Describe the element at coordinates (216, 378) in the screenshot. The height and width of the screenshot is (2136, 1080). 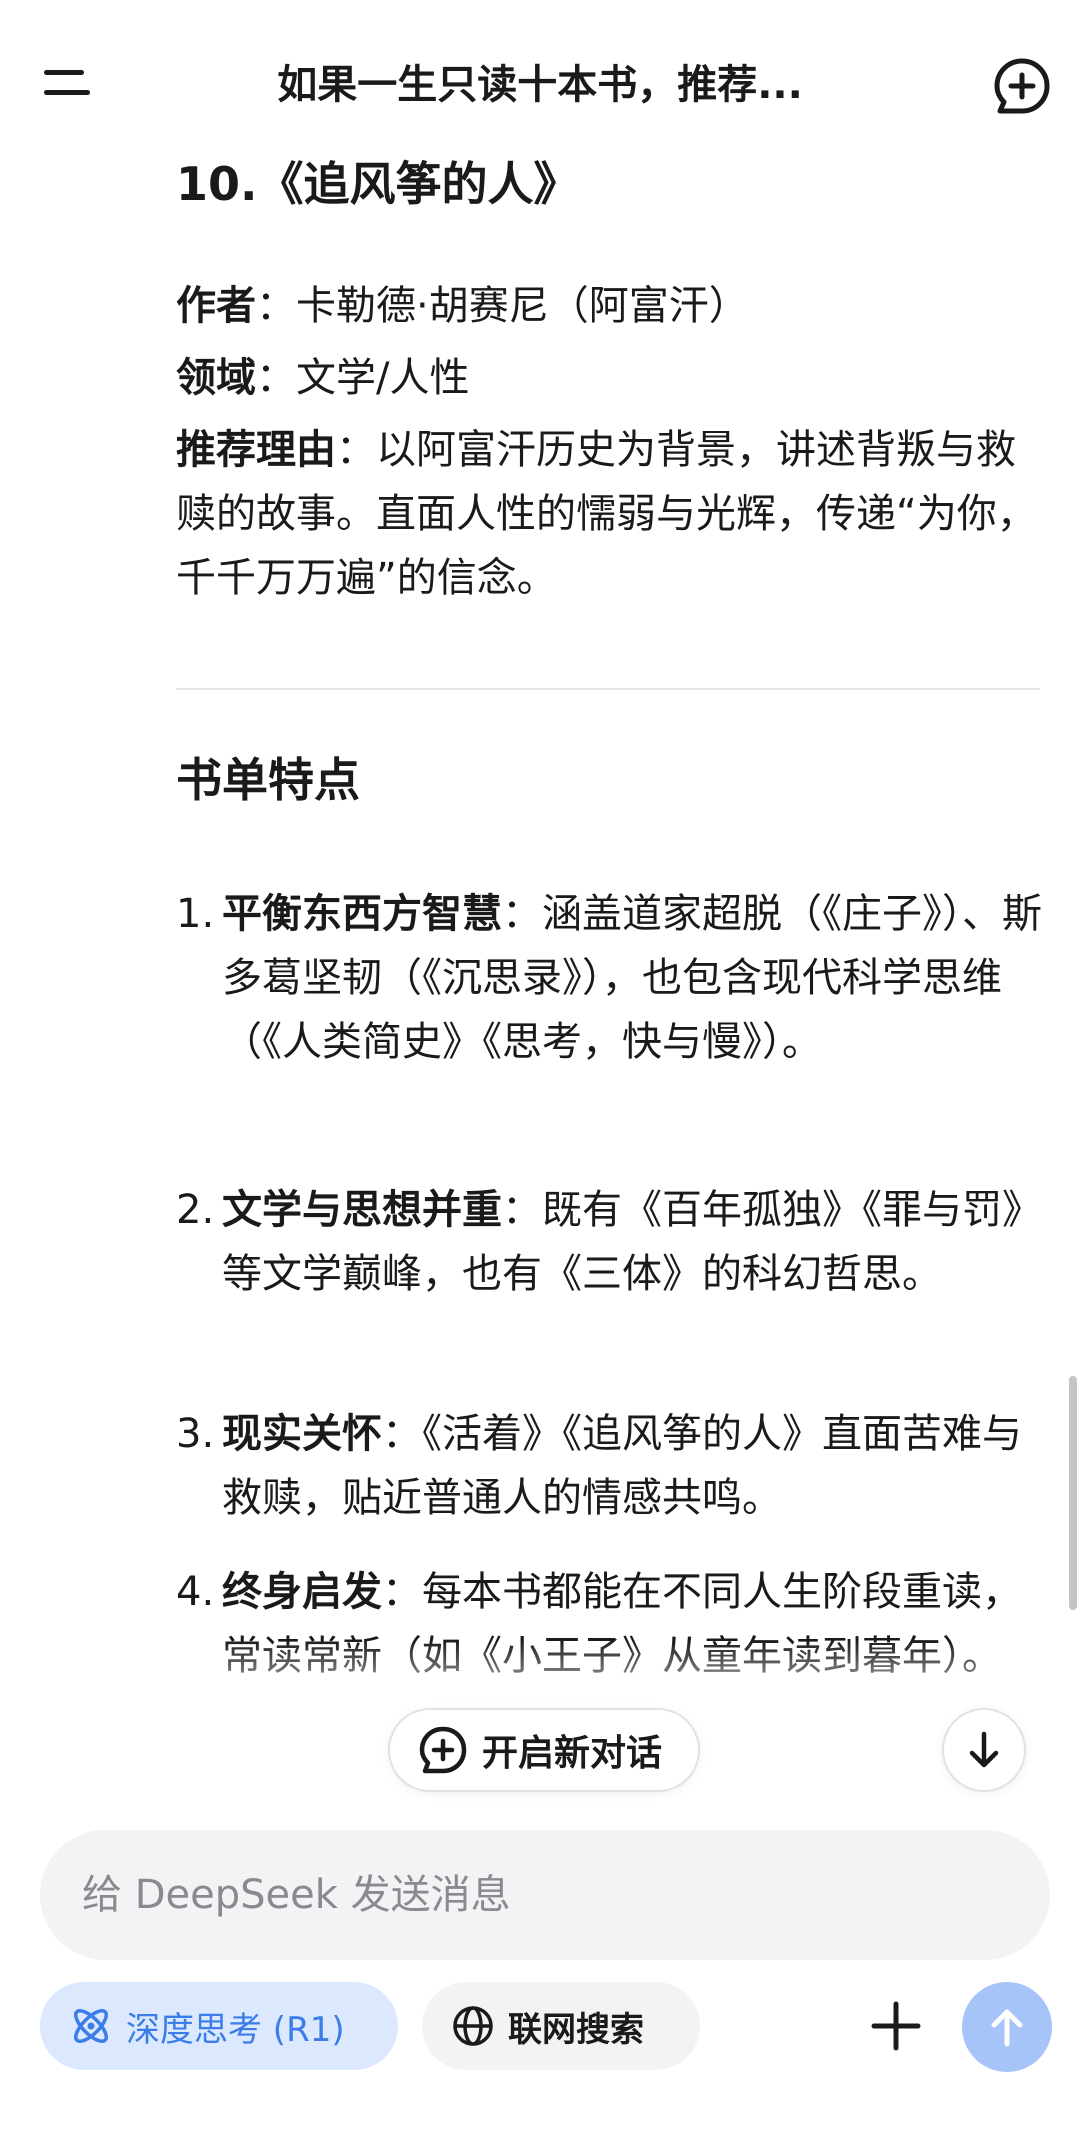
I see `field-label: 领域` at that location.